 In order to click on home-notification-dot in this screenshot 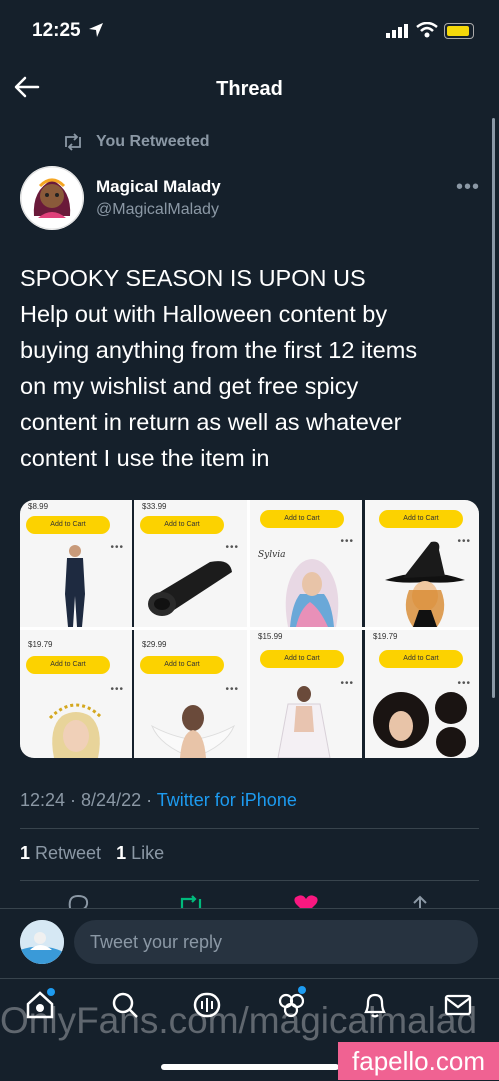, I will do `click(51, 992)`.